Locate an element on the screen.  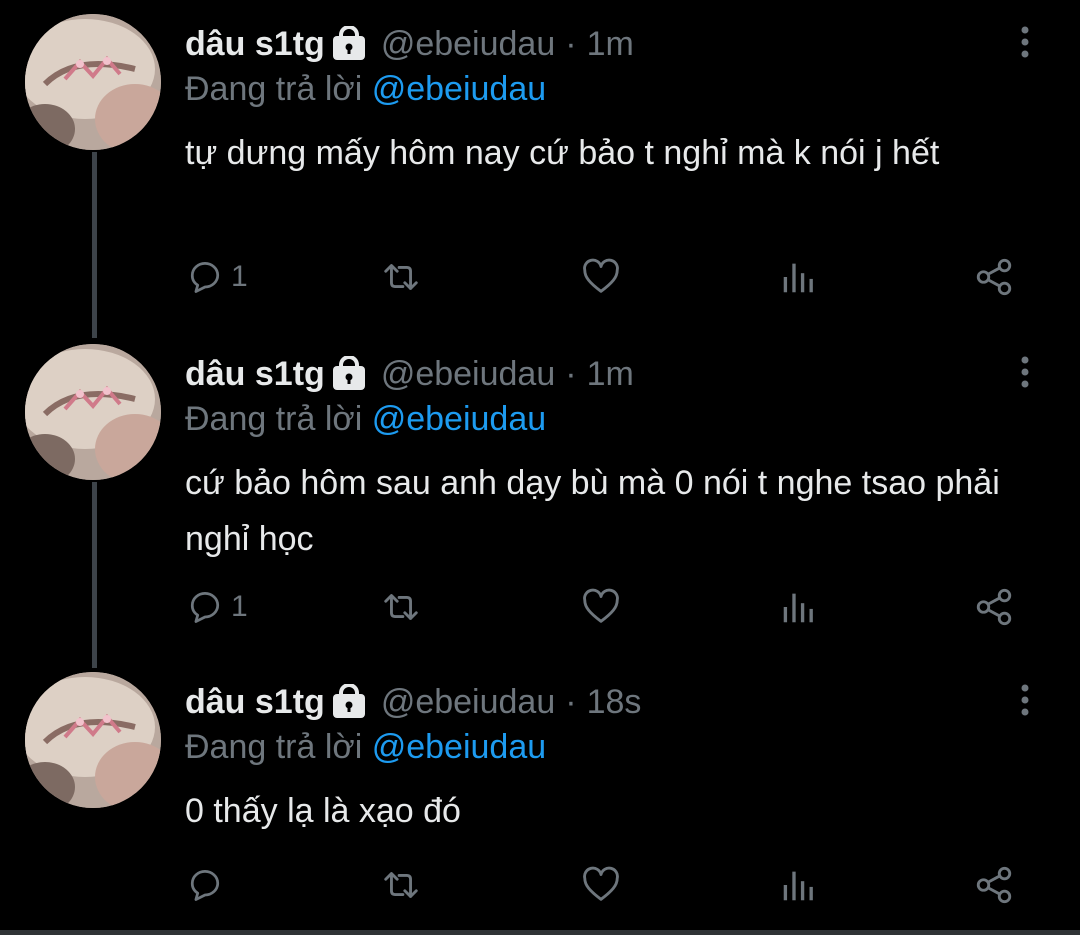
tweet-header: dâu s1tg @ebeiudau · 18s is located at coordinates (413, 702).